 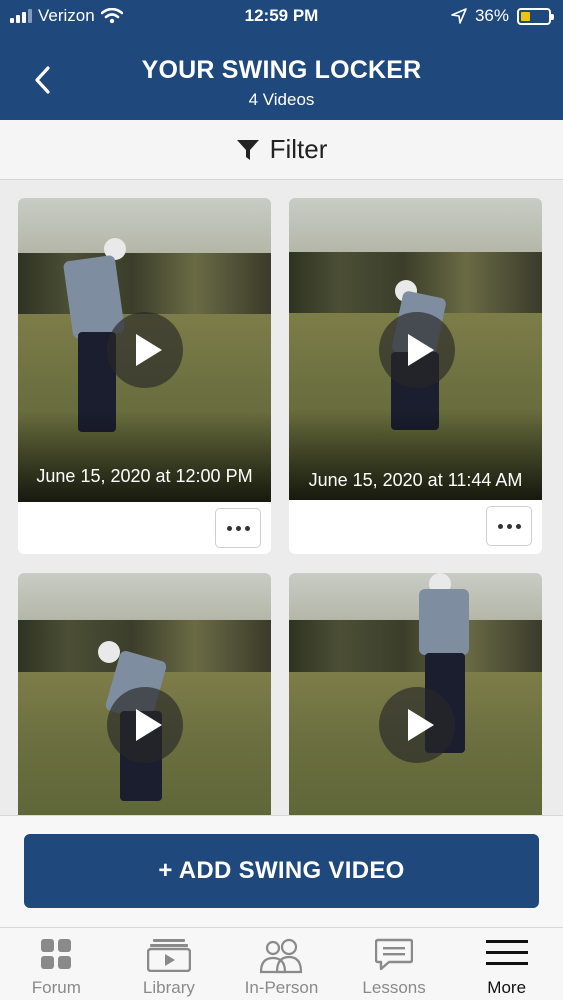 I want to click on tab-label: Lessons, so click(x=394, y=987).